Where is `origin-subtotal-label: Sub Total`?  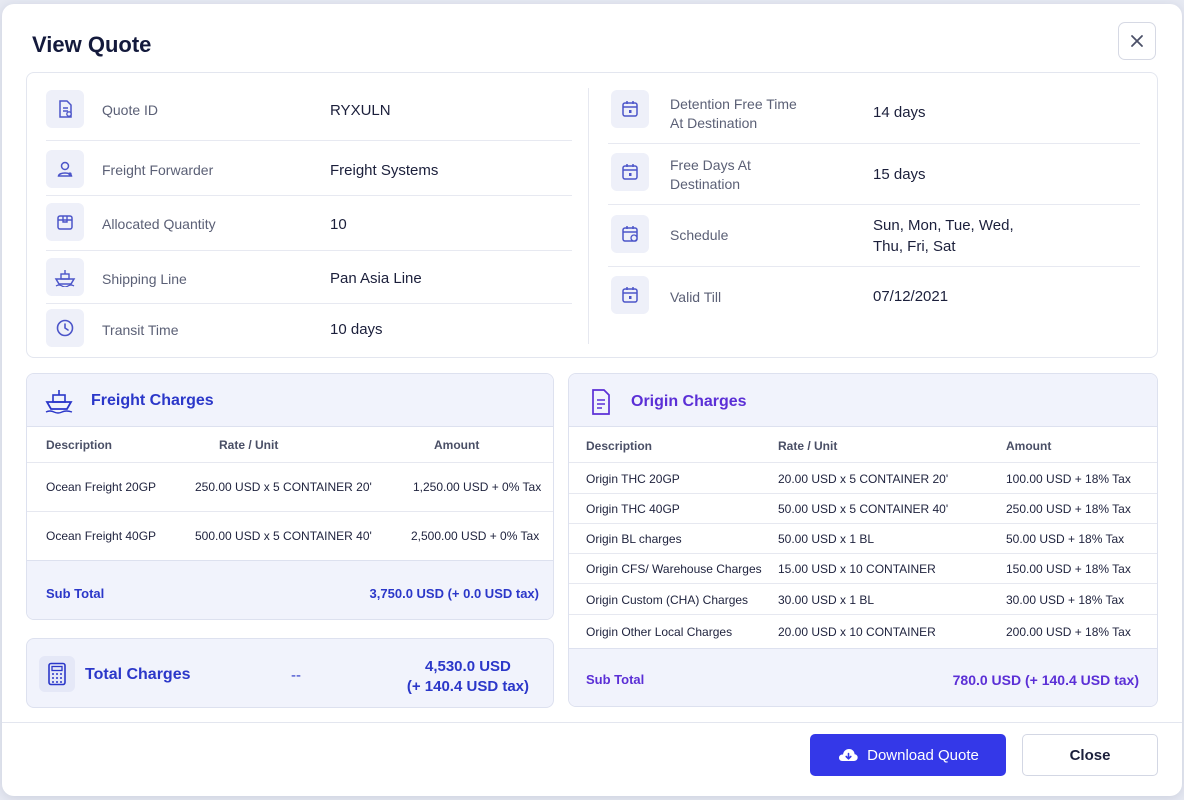 origin-subtotal-label: Sub Total is located at coordinates (615, 679).